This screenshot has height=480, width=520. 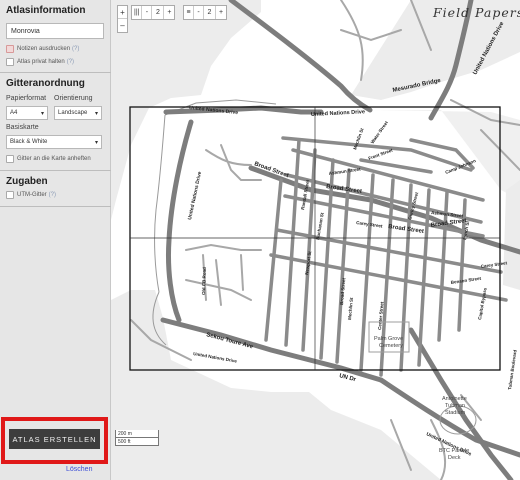 I want to click on print-notes-help: (?), so click(x=75, y=49).